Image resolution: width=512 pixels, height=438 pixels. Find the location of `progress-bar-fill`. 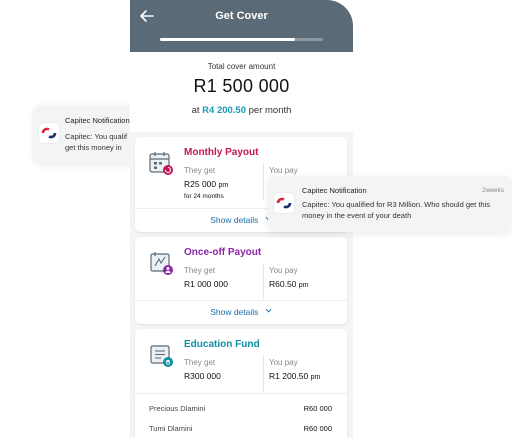

progress-bar-fill is located at coordinates (228, 39).